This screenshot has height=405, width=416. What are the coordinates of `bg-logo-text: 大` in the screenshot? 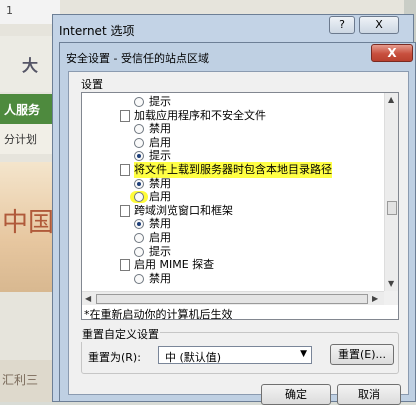 It's located at (30, 65).